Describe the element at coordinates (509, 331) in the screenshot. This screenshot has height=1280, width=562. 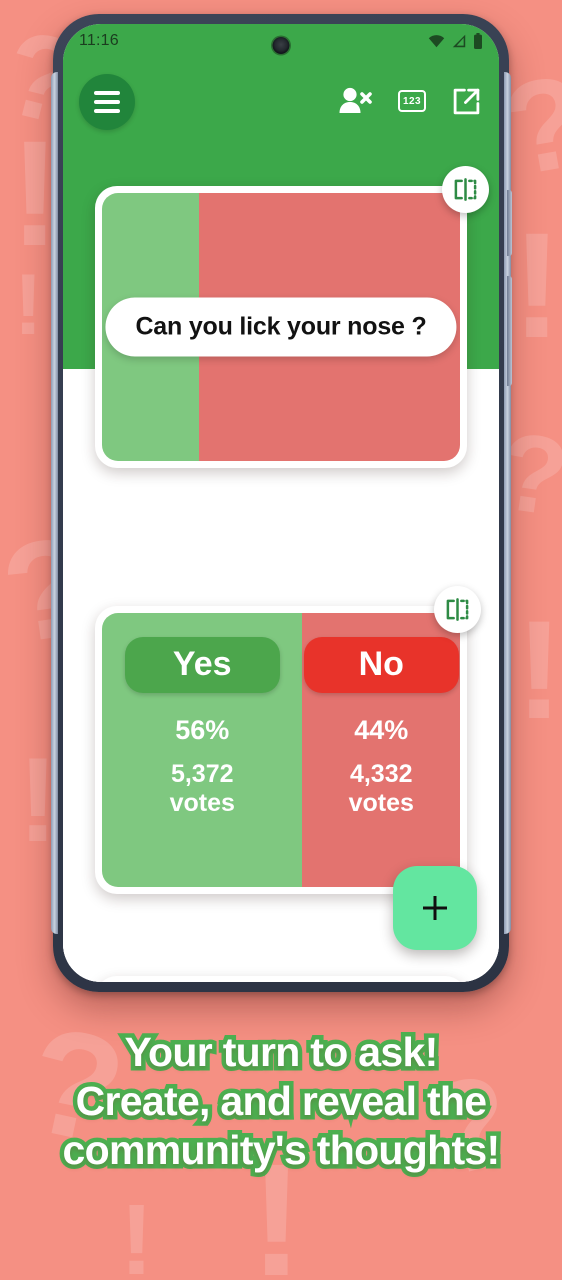
I see `volume-button` at that location.